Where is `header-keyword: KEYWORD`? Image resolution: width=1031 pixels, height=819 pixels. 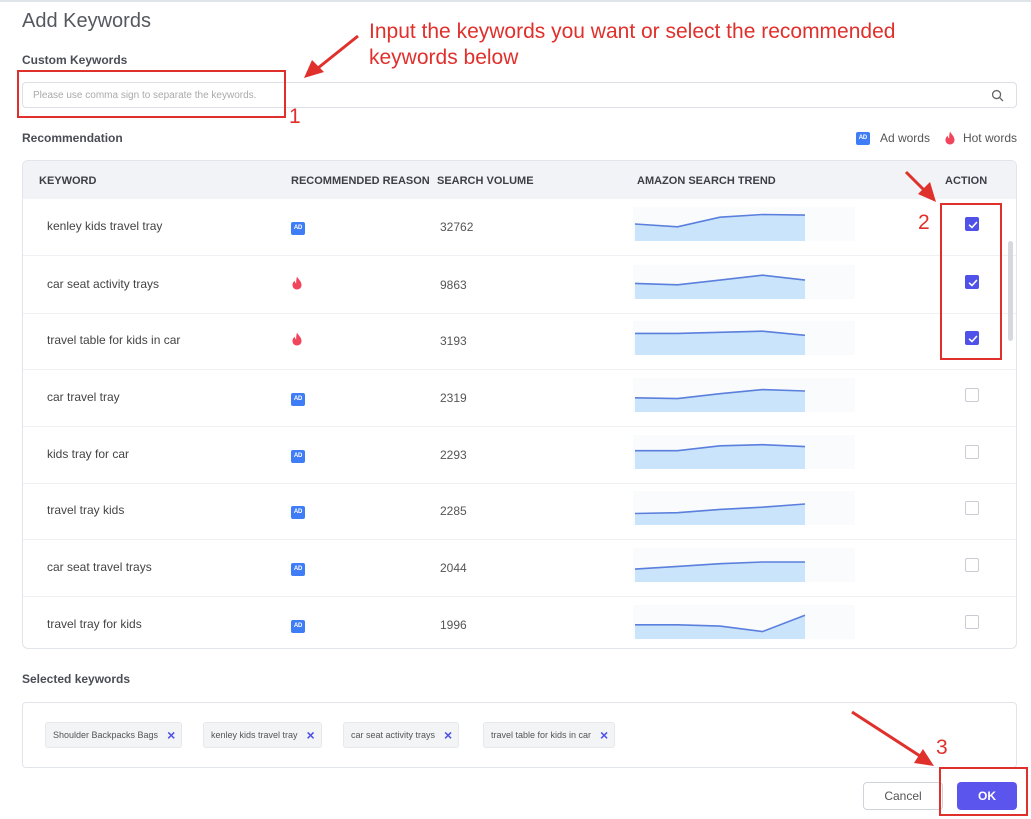 header-keyword: KEYWORD is located at coordinates (68, 181).